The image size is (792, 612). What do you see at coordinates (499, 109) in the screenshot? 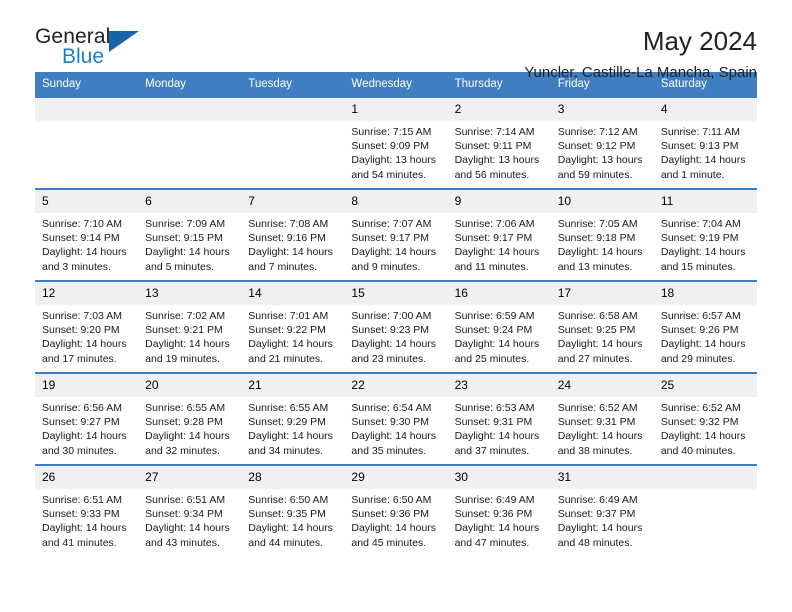
I see `day-number: 2` at bounding box center [499, 109].